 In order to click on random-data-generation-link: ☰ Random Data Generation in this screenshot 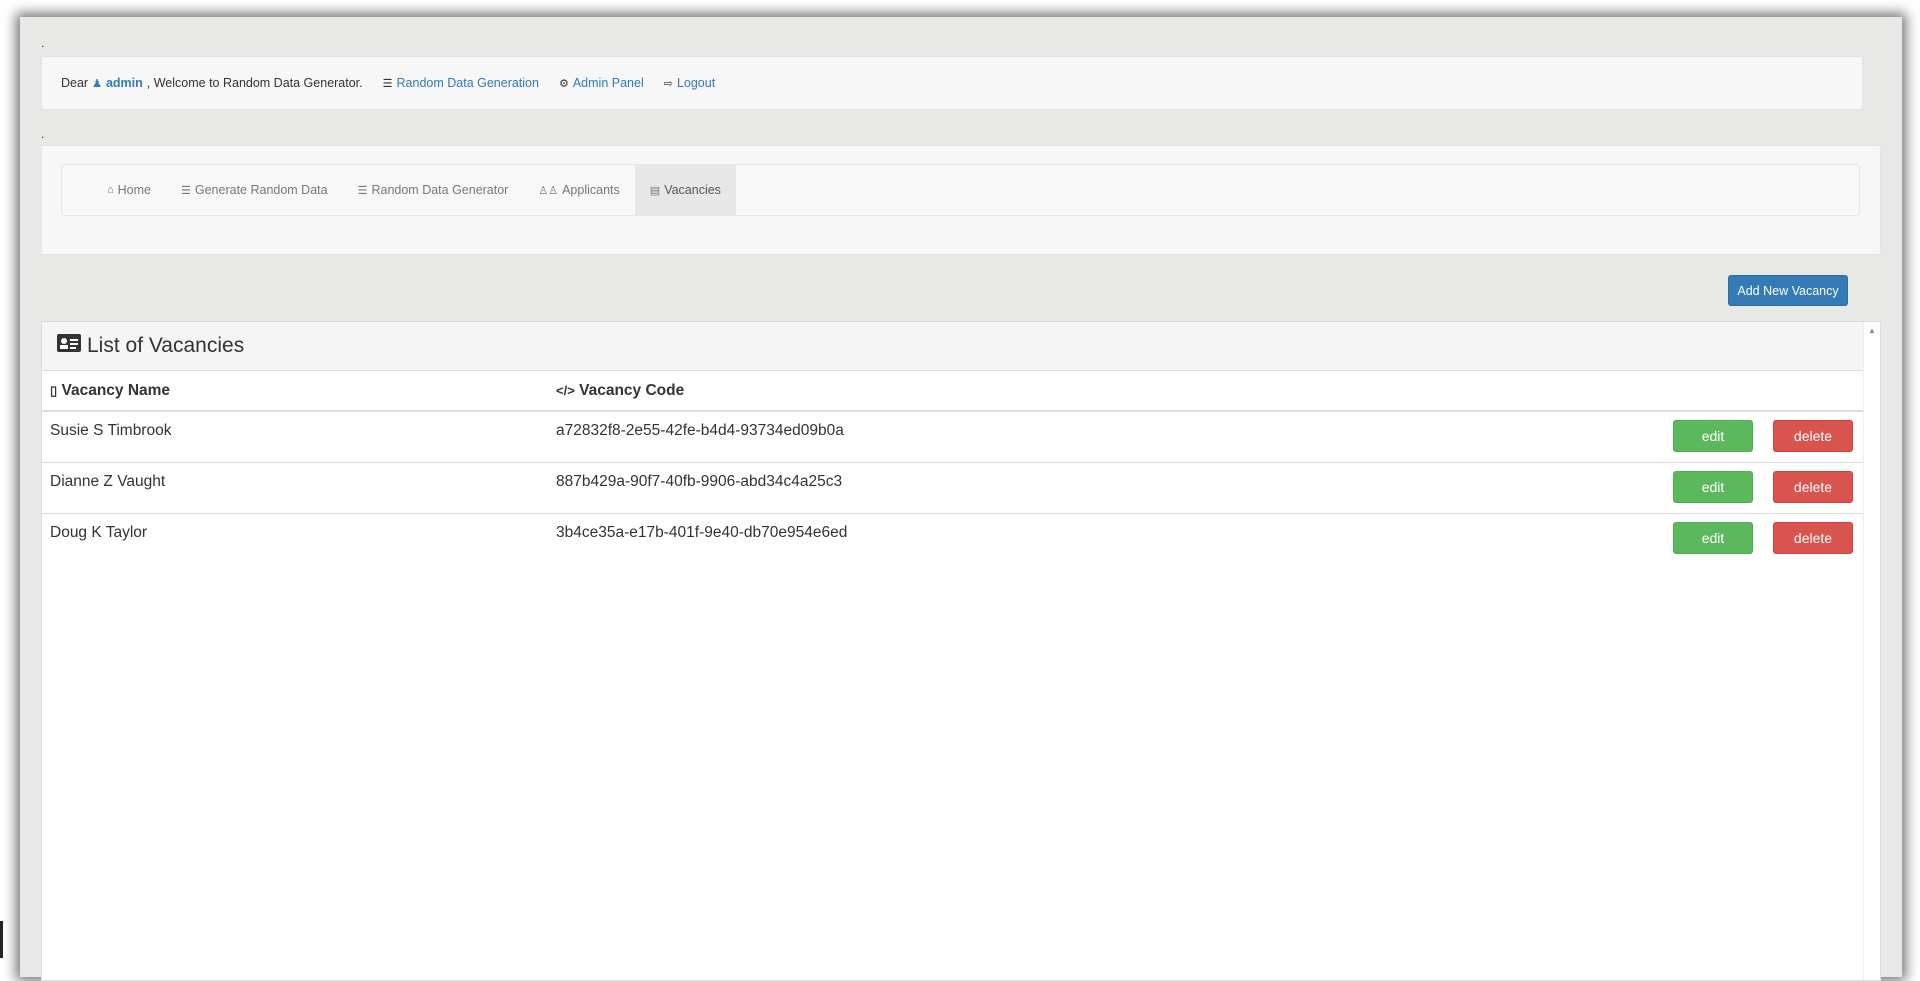, I will do `click(461, 83)`.